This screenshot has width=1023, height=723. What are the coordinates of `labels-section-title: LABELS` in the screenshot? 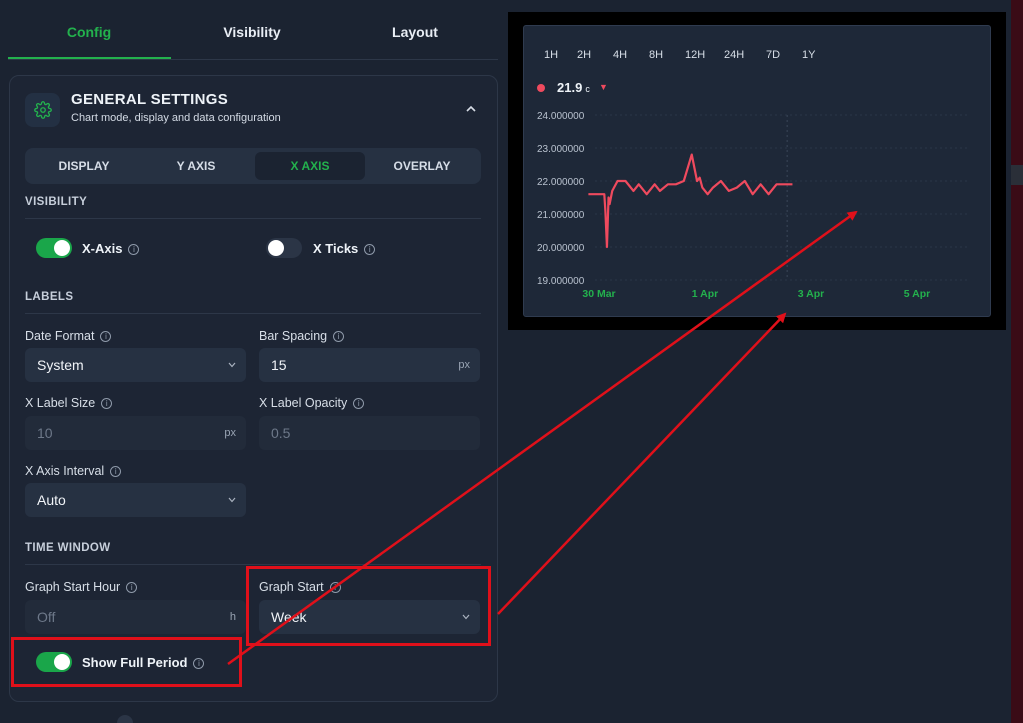 It's located at (49, 297).